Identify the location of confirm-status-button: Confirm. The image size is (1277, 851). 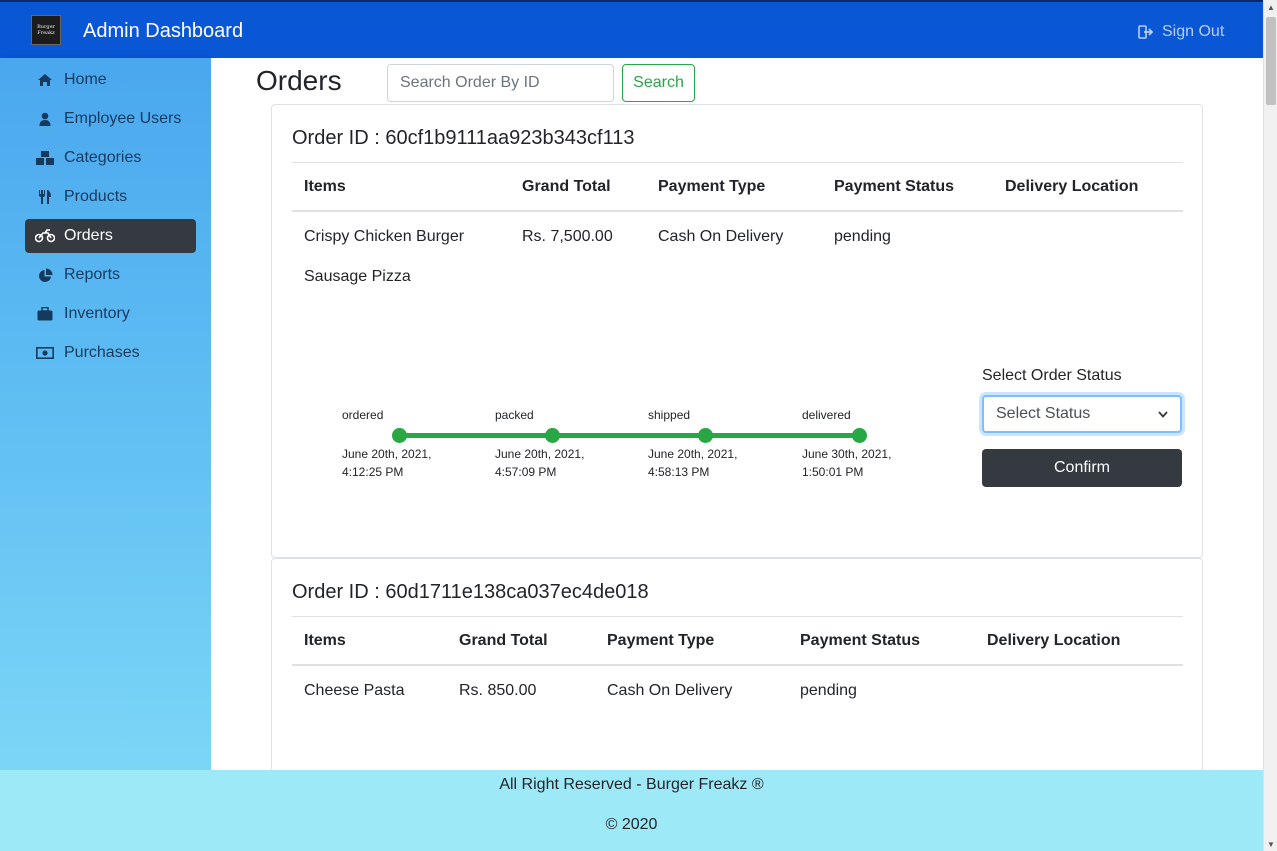
(1082, 468).